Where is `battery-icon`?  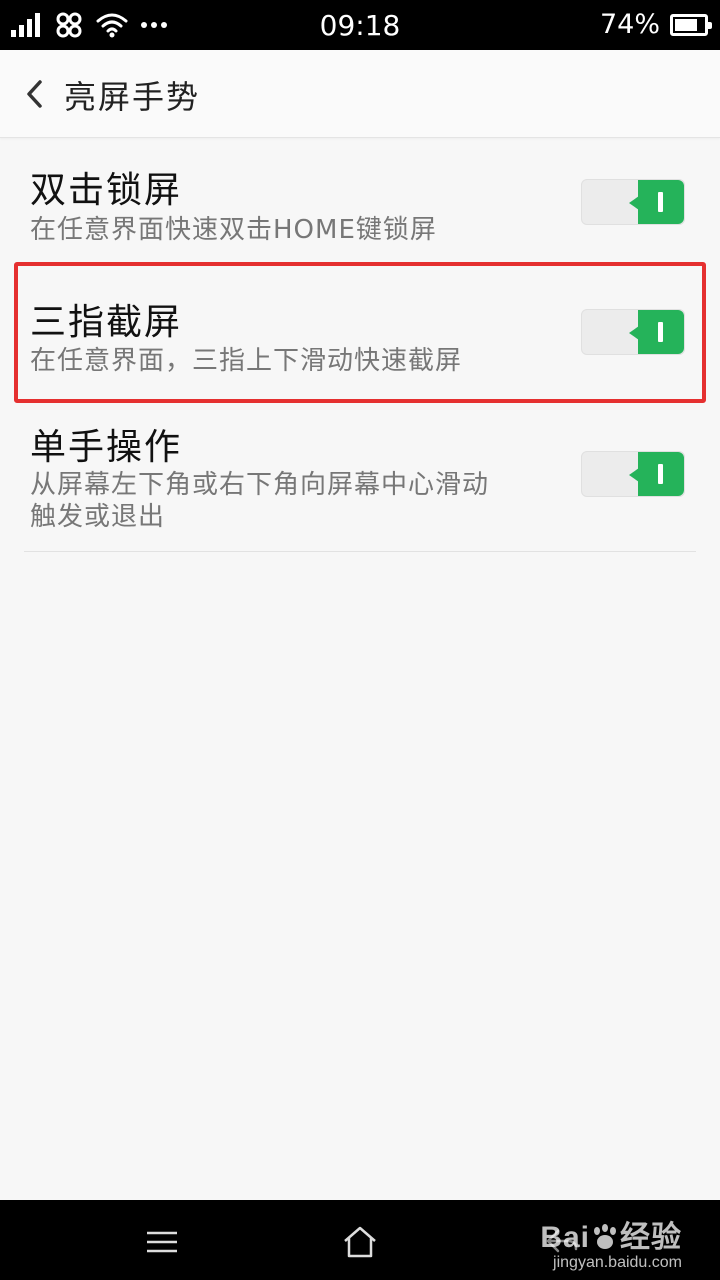 battery-icon is located at coordinates (691, 24).